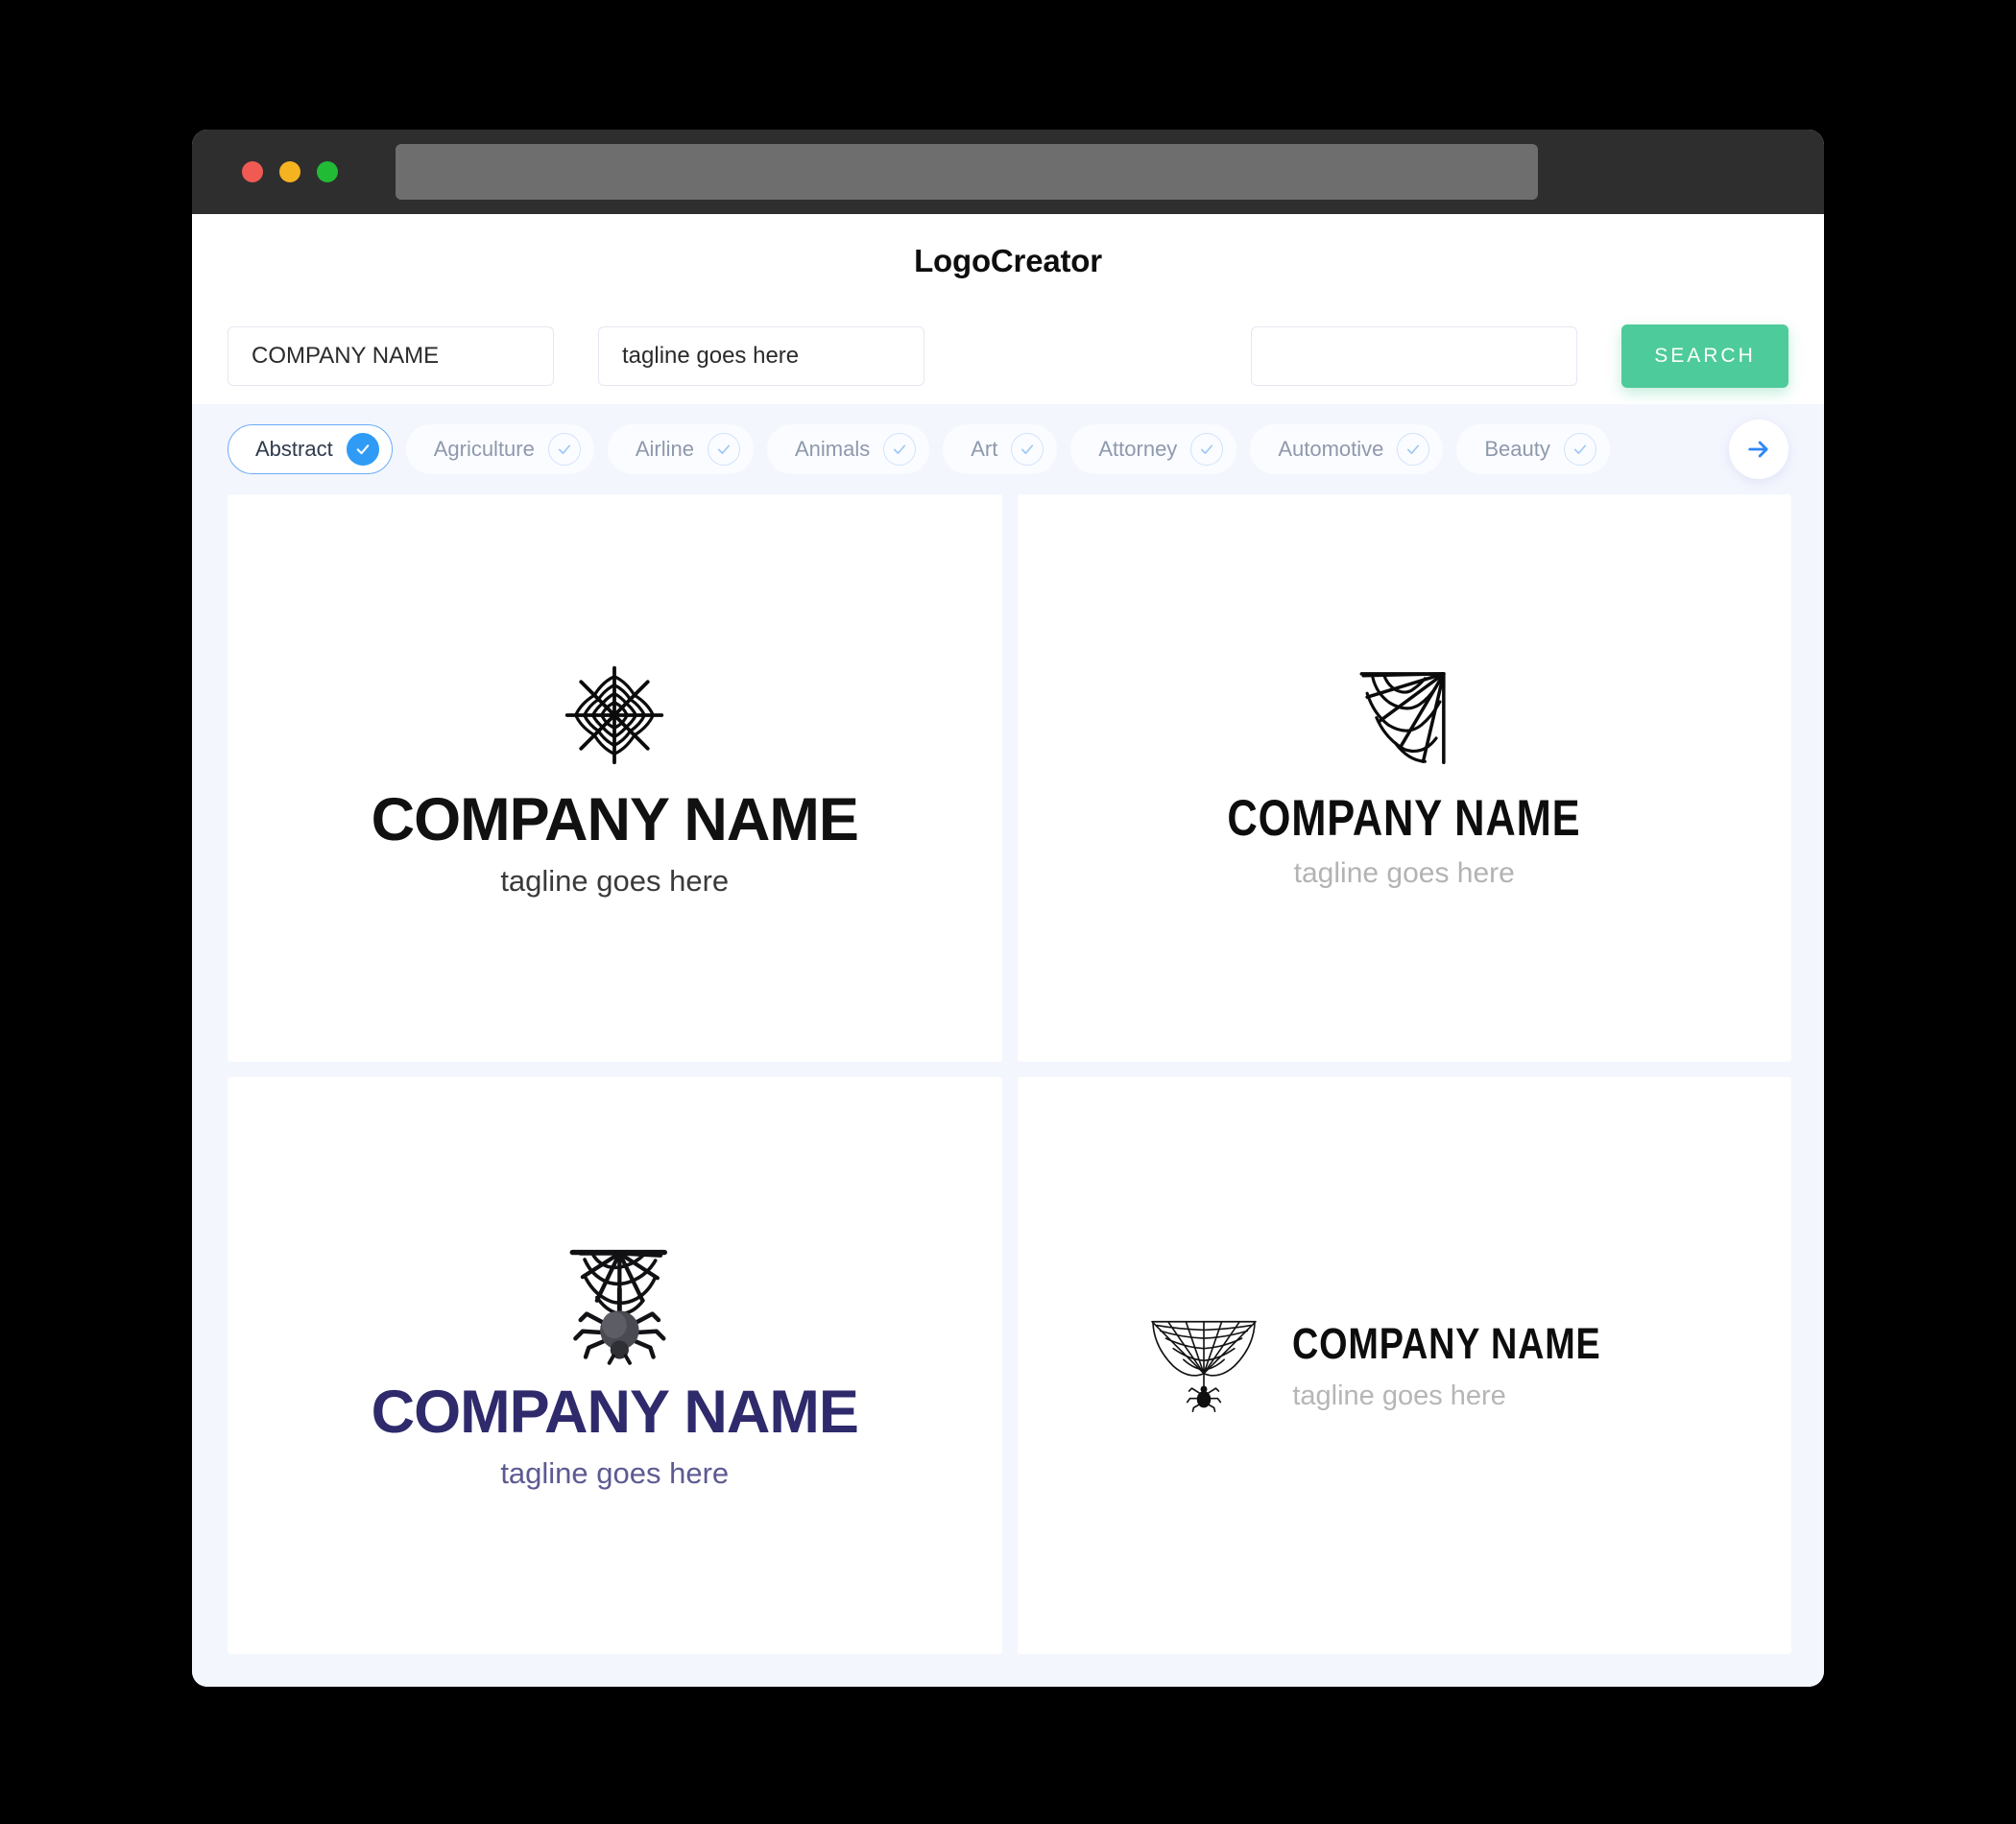  What do you see at coordinates (1331, 449) in the screenshot?
I see `category-chip-label: Automotive` at bounding box center [1331, 449].